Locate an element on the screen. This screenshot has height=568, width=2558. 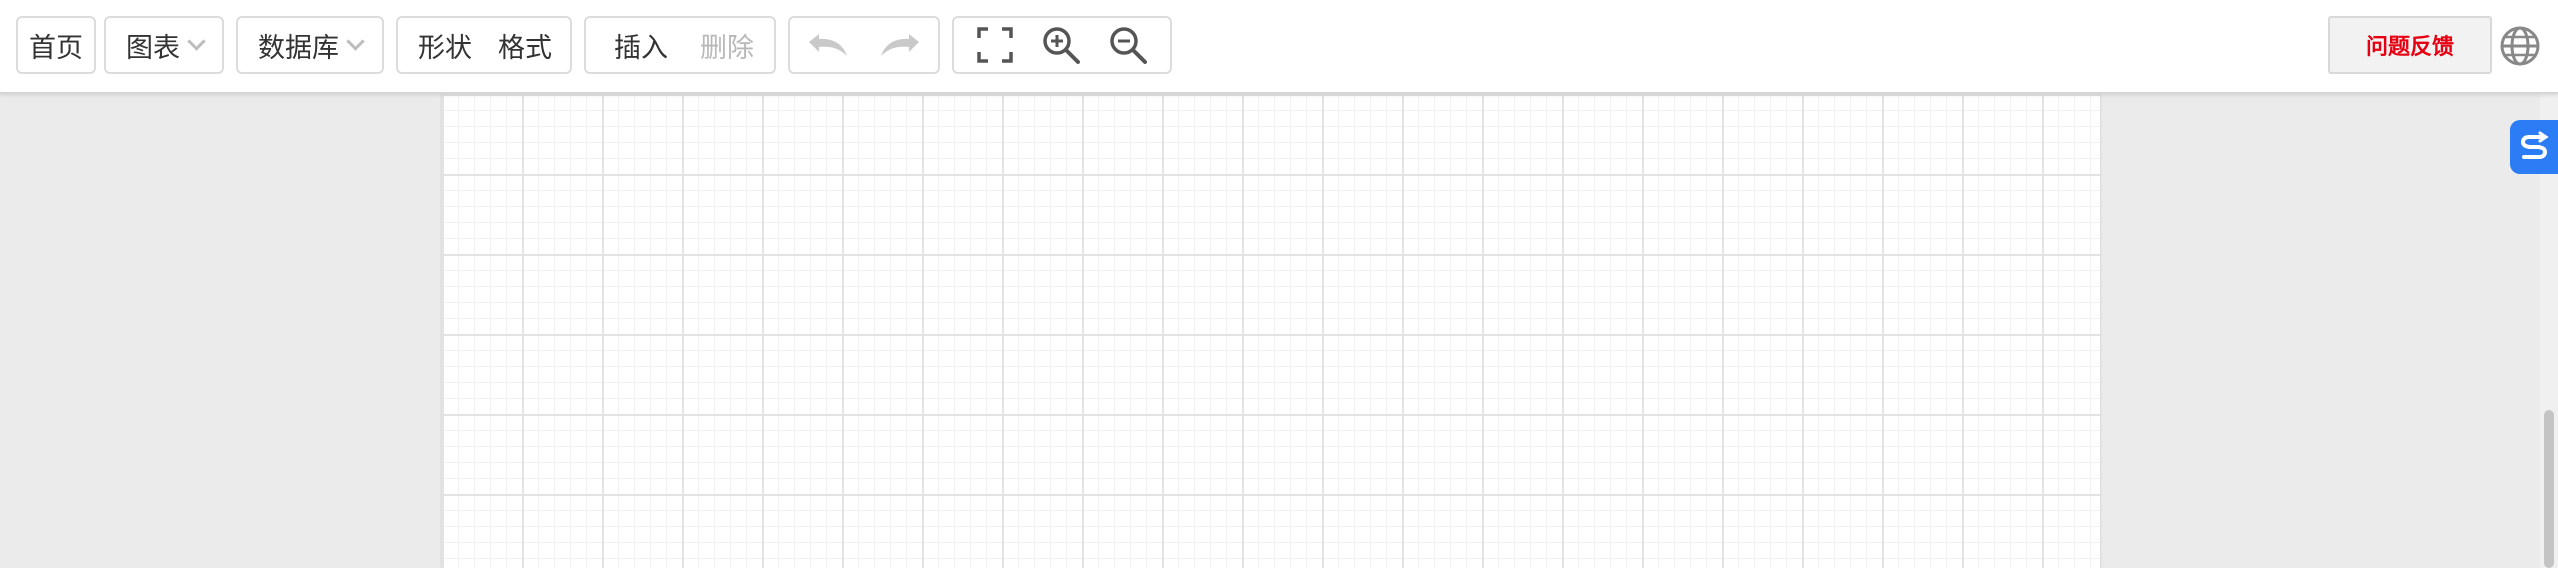
zoom-out-button is located at coordinates (1128, 45).